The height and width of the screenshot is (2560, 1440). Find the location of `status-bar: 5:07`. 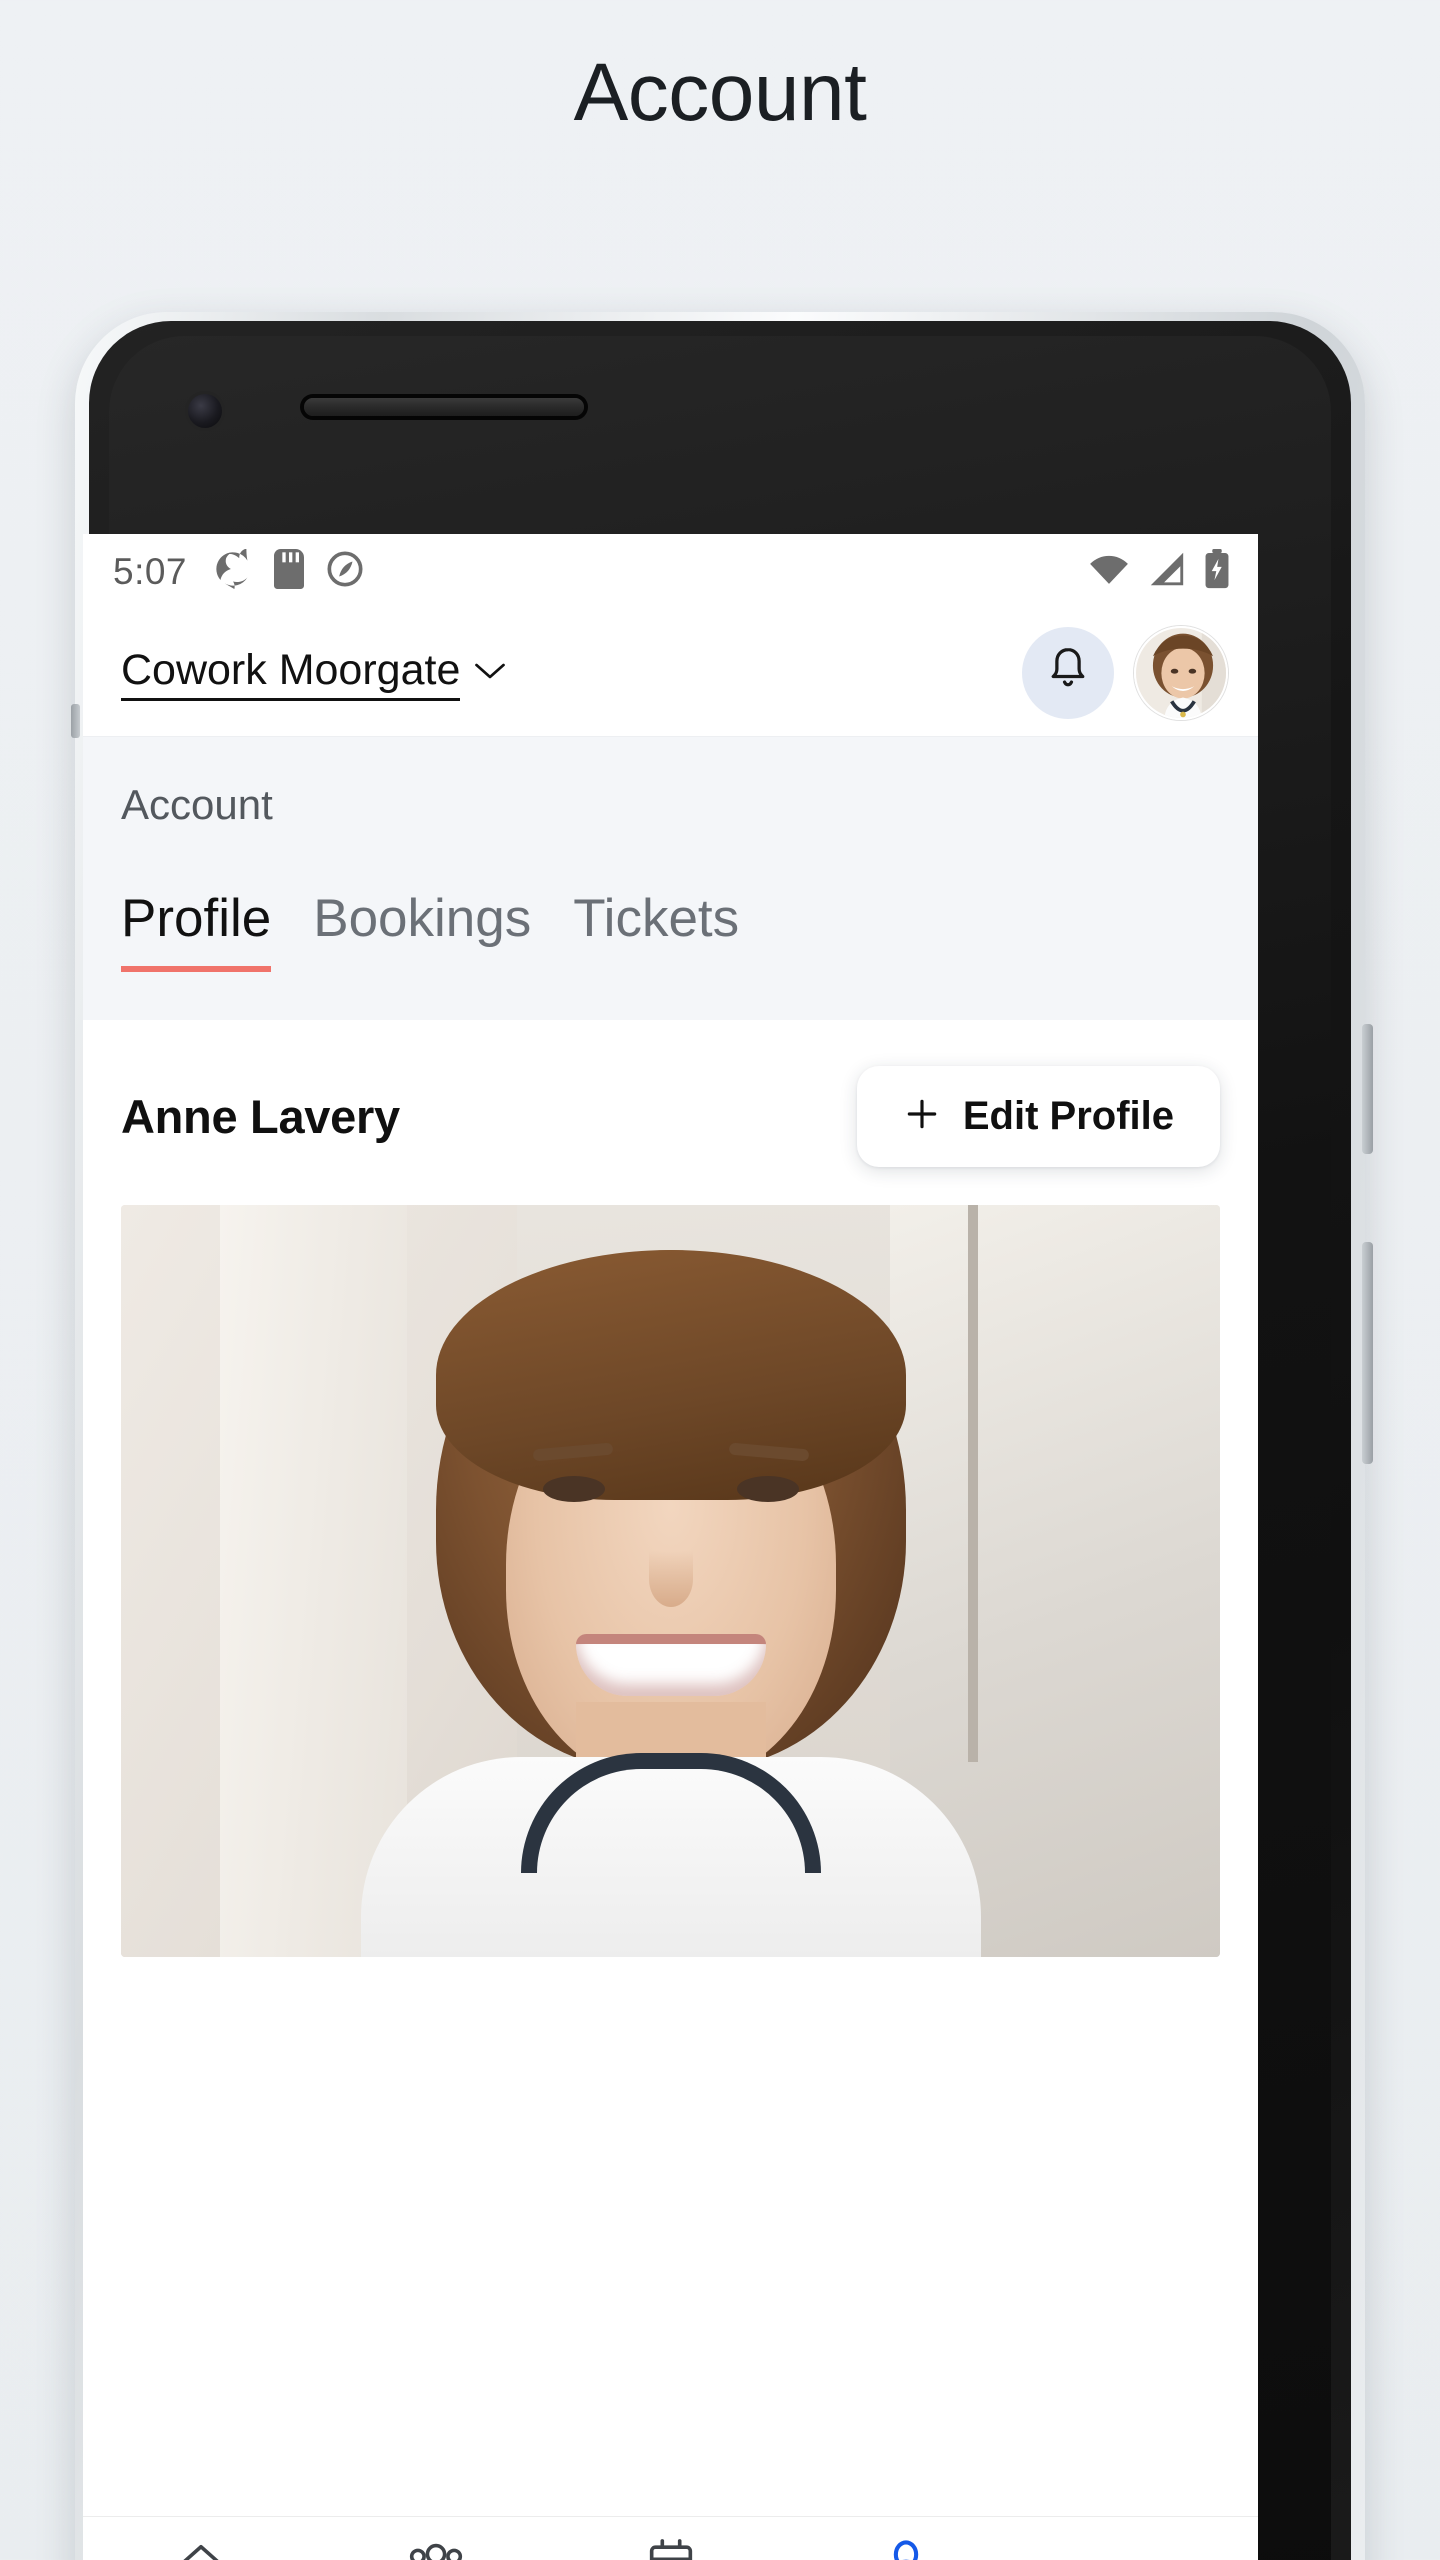

status-bar: 5:07 is located at coordinates (670, 571).